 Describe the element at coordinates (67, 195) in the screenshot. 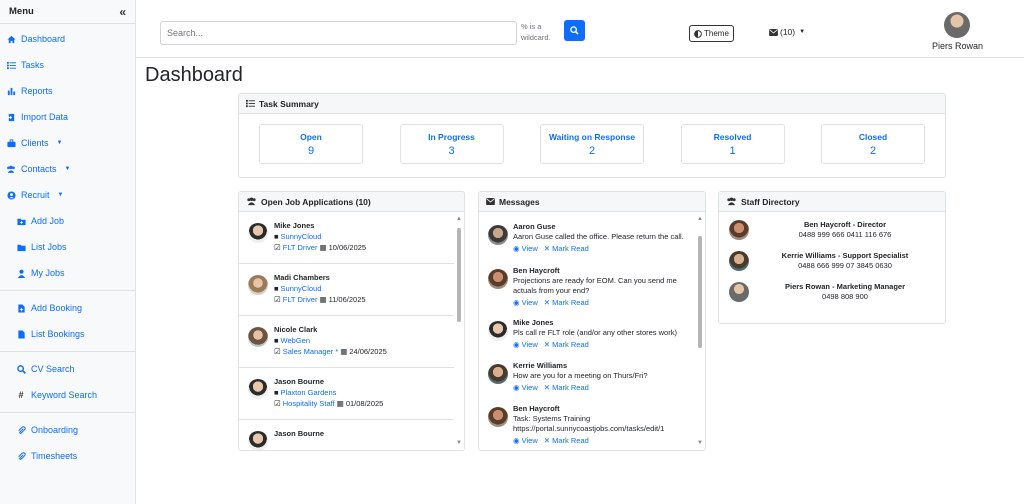

I see `sidebar-item-recruit: Recruit ▼` at that location.